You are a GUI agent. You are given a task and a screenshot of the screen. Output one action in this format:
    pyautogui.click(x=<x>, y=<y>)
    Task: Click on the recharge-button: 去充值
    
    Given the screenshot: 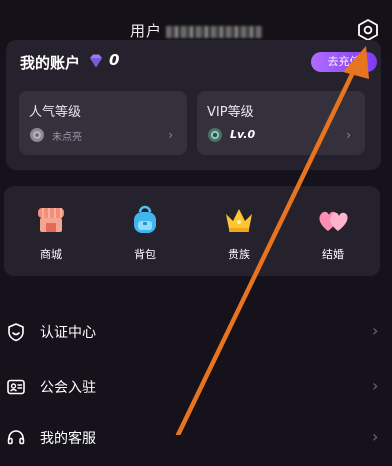 What is the action you would take?
    pyautogui.click(x=344, y=62)
    